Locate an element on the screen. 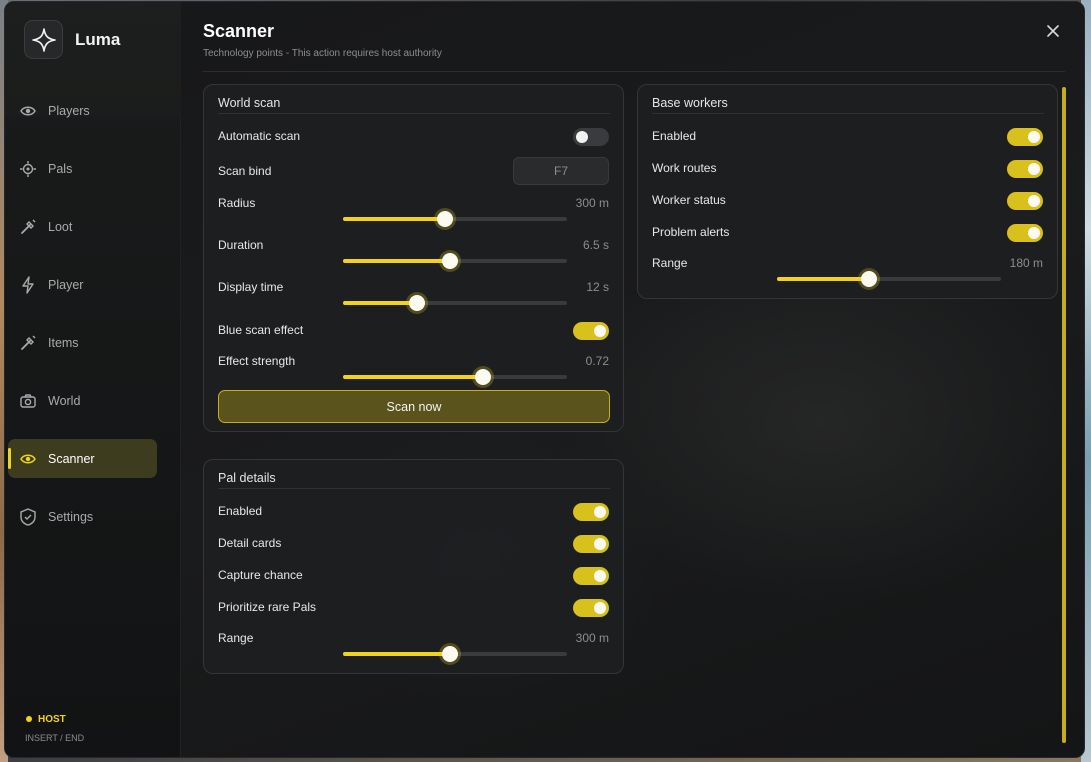 The height and width of the screenshot is (762, 1091). sidebar-item-label: Players is located at coordinates (69, 110).